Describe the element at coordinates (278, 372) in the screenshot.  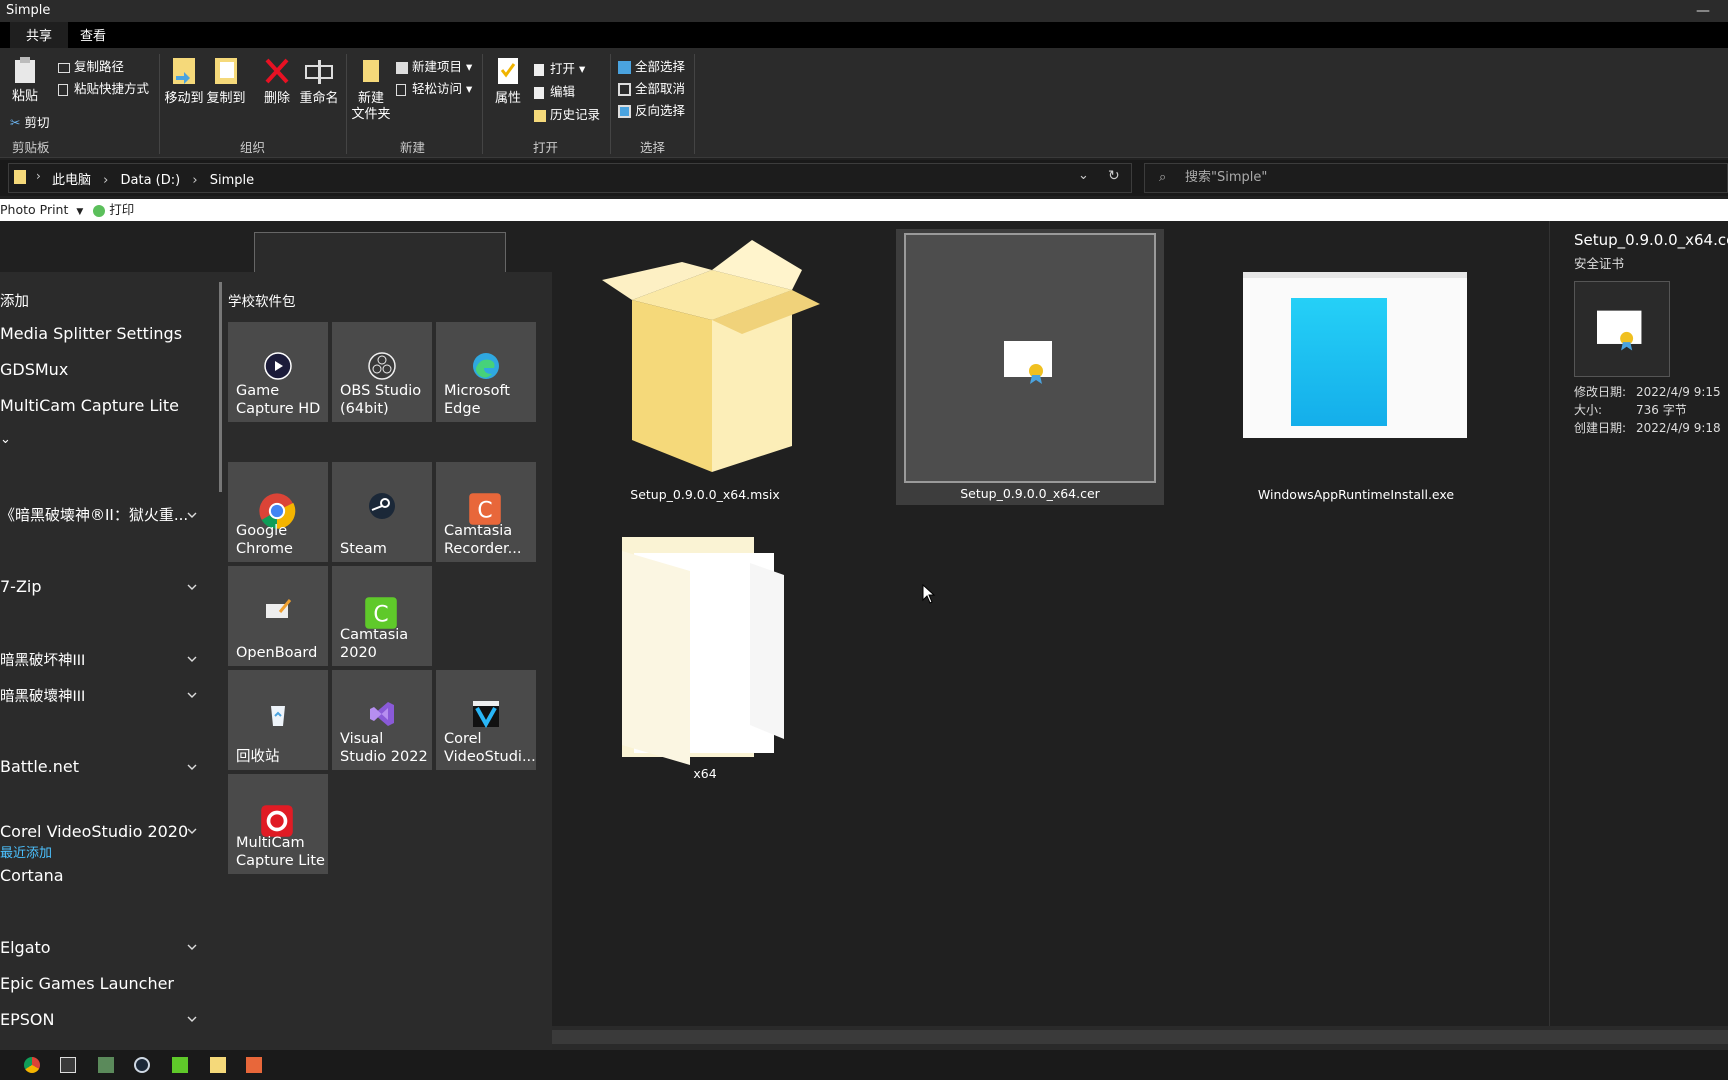
I see `tile-game-capture-hd: Game Capture HD` at that location.